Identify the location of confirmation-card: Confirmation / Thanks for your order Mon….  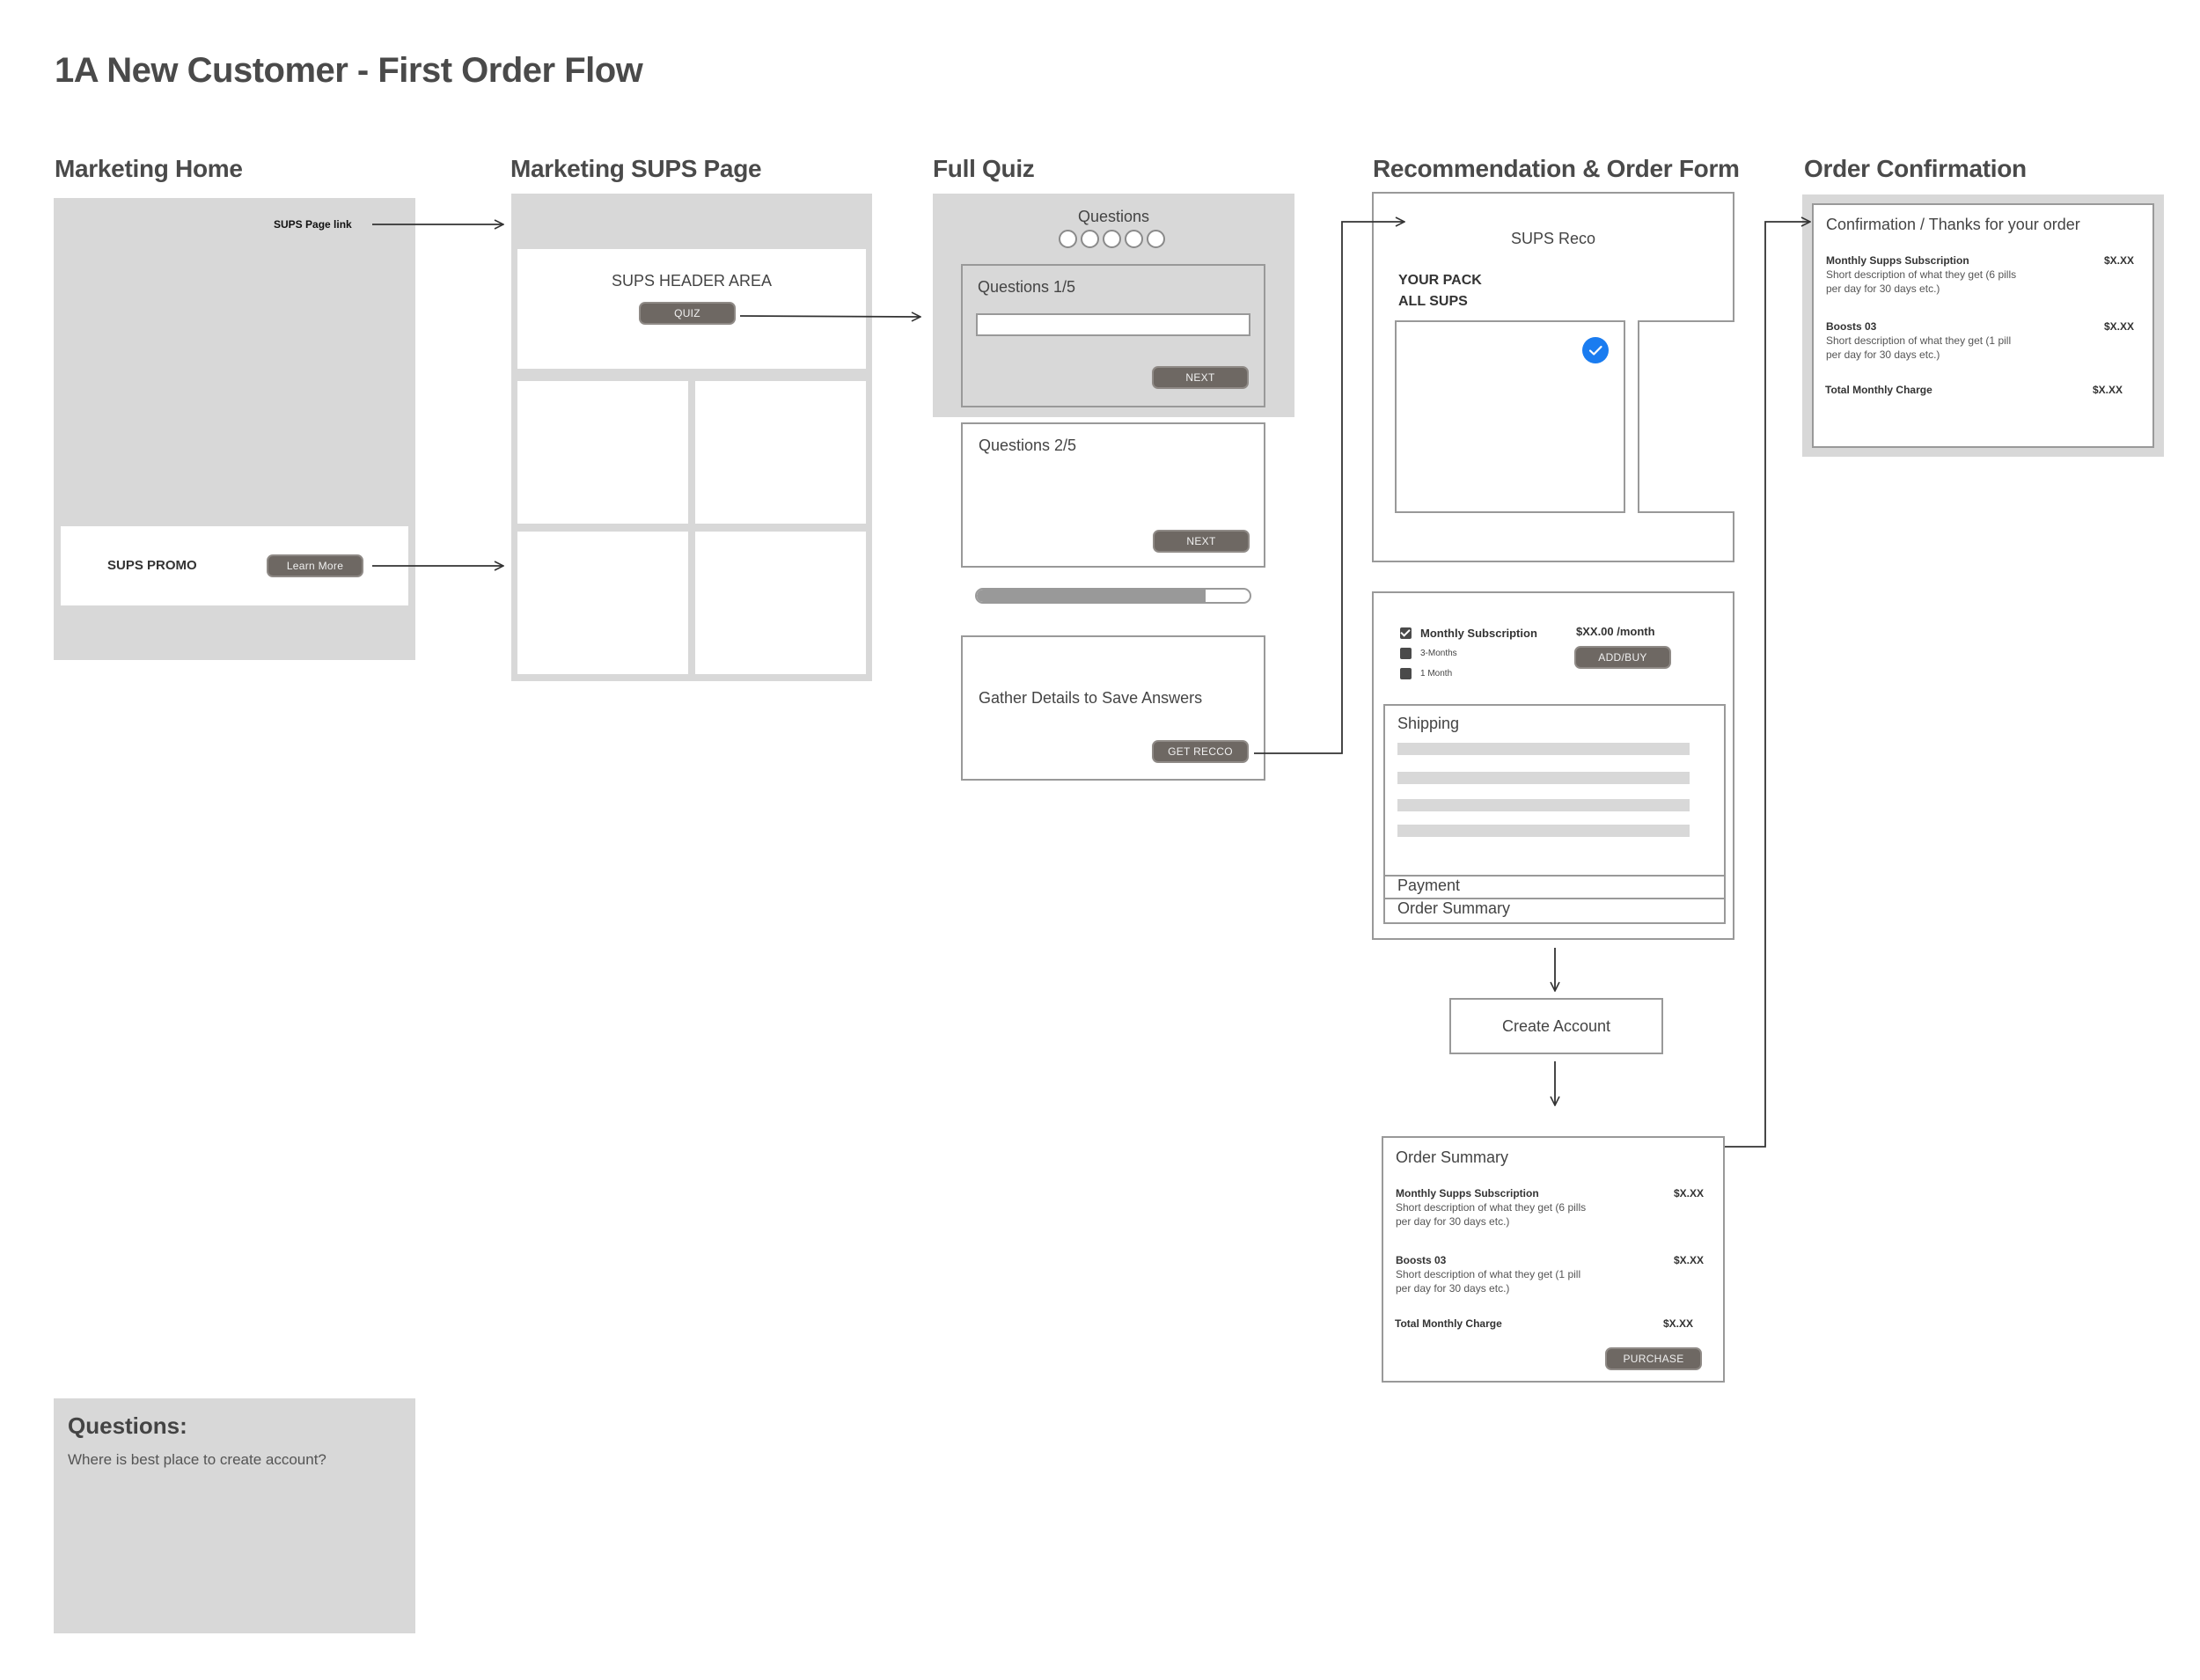
(1983, 325).